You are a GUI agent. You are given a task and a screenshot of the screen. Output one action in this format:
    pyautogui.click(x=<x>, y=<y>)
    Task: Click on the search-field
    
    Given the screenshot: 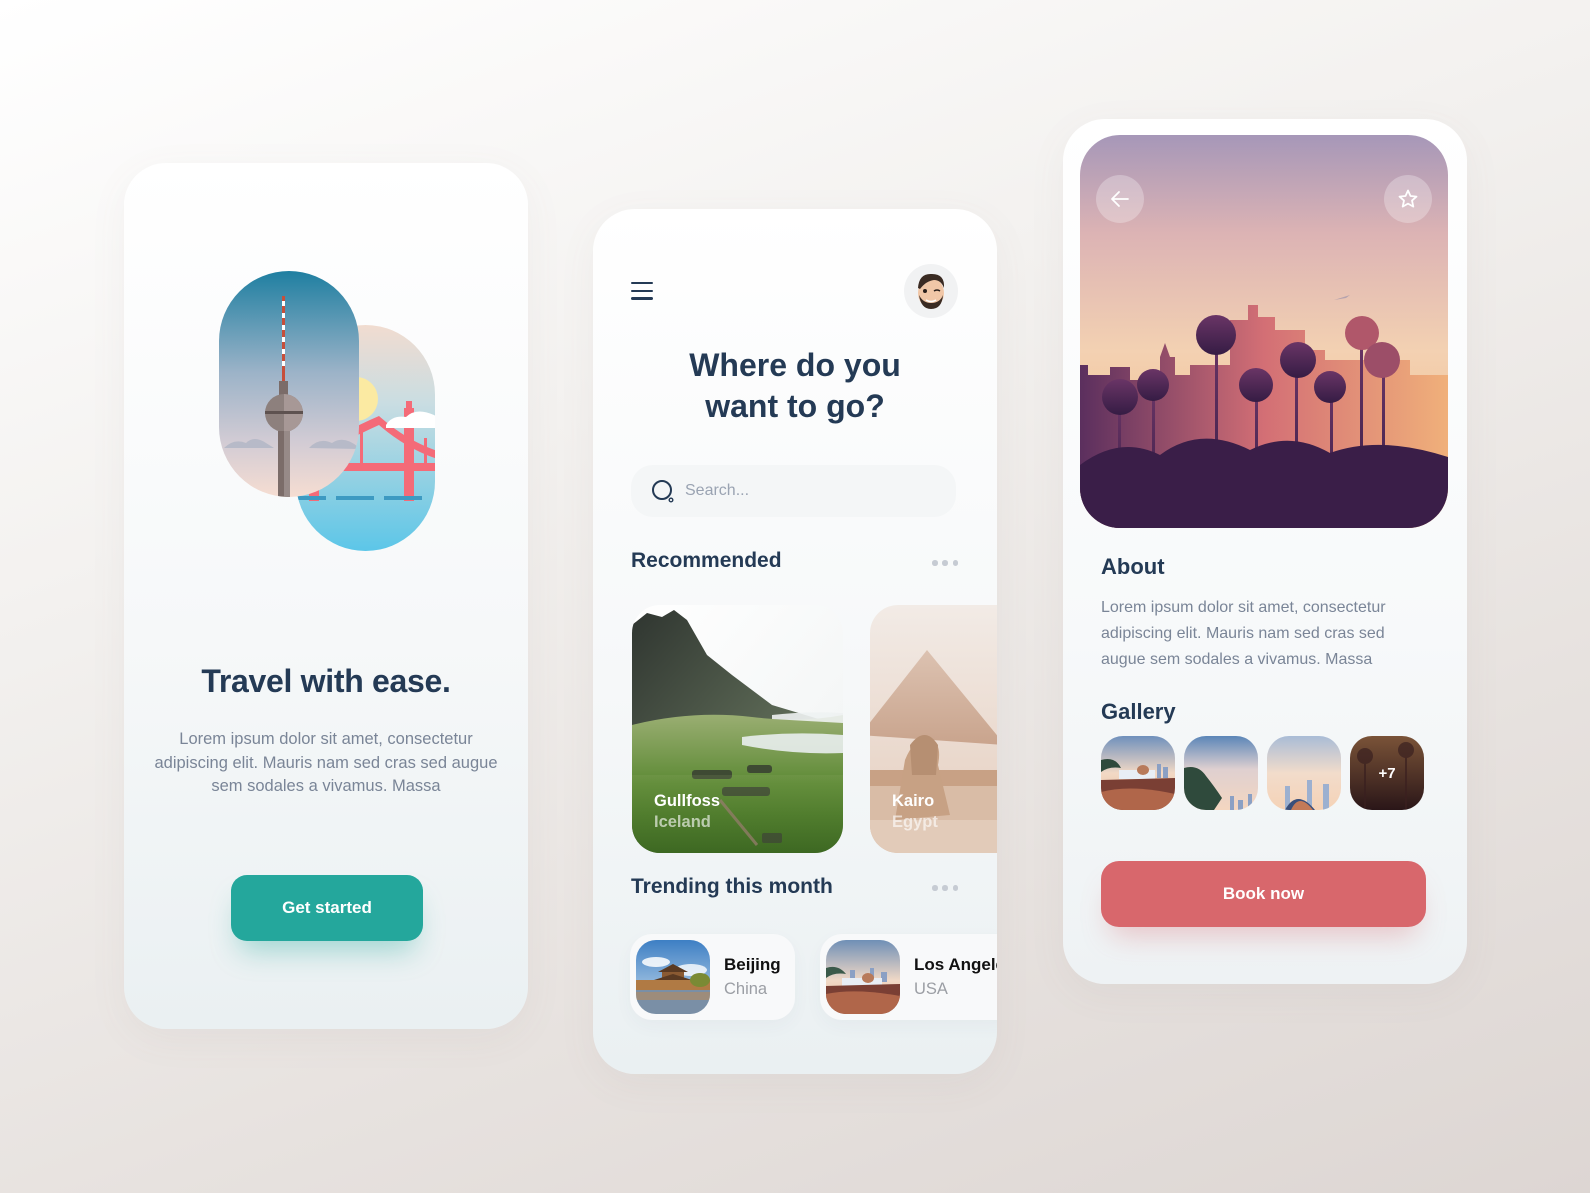 What is the action you would take?
    pyautogui.click(x=793, y=491)
    